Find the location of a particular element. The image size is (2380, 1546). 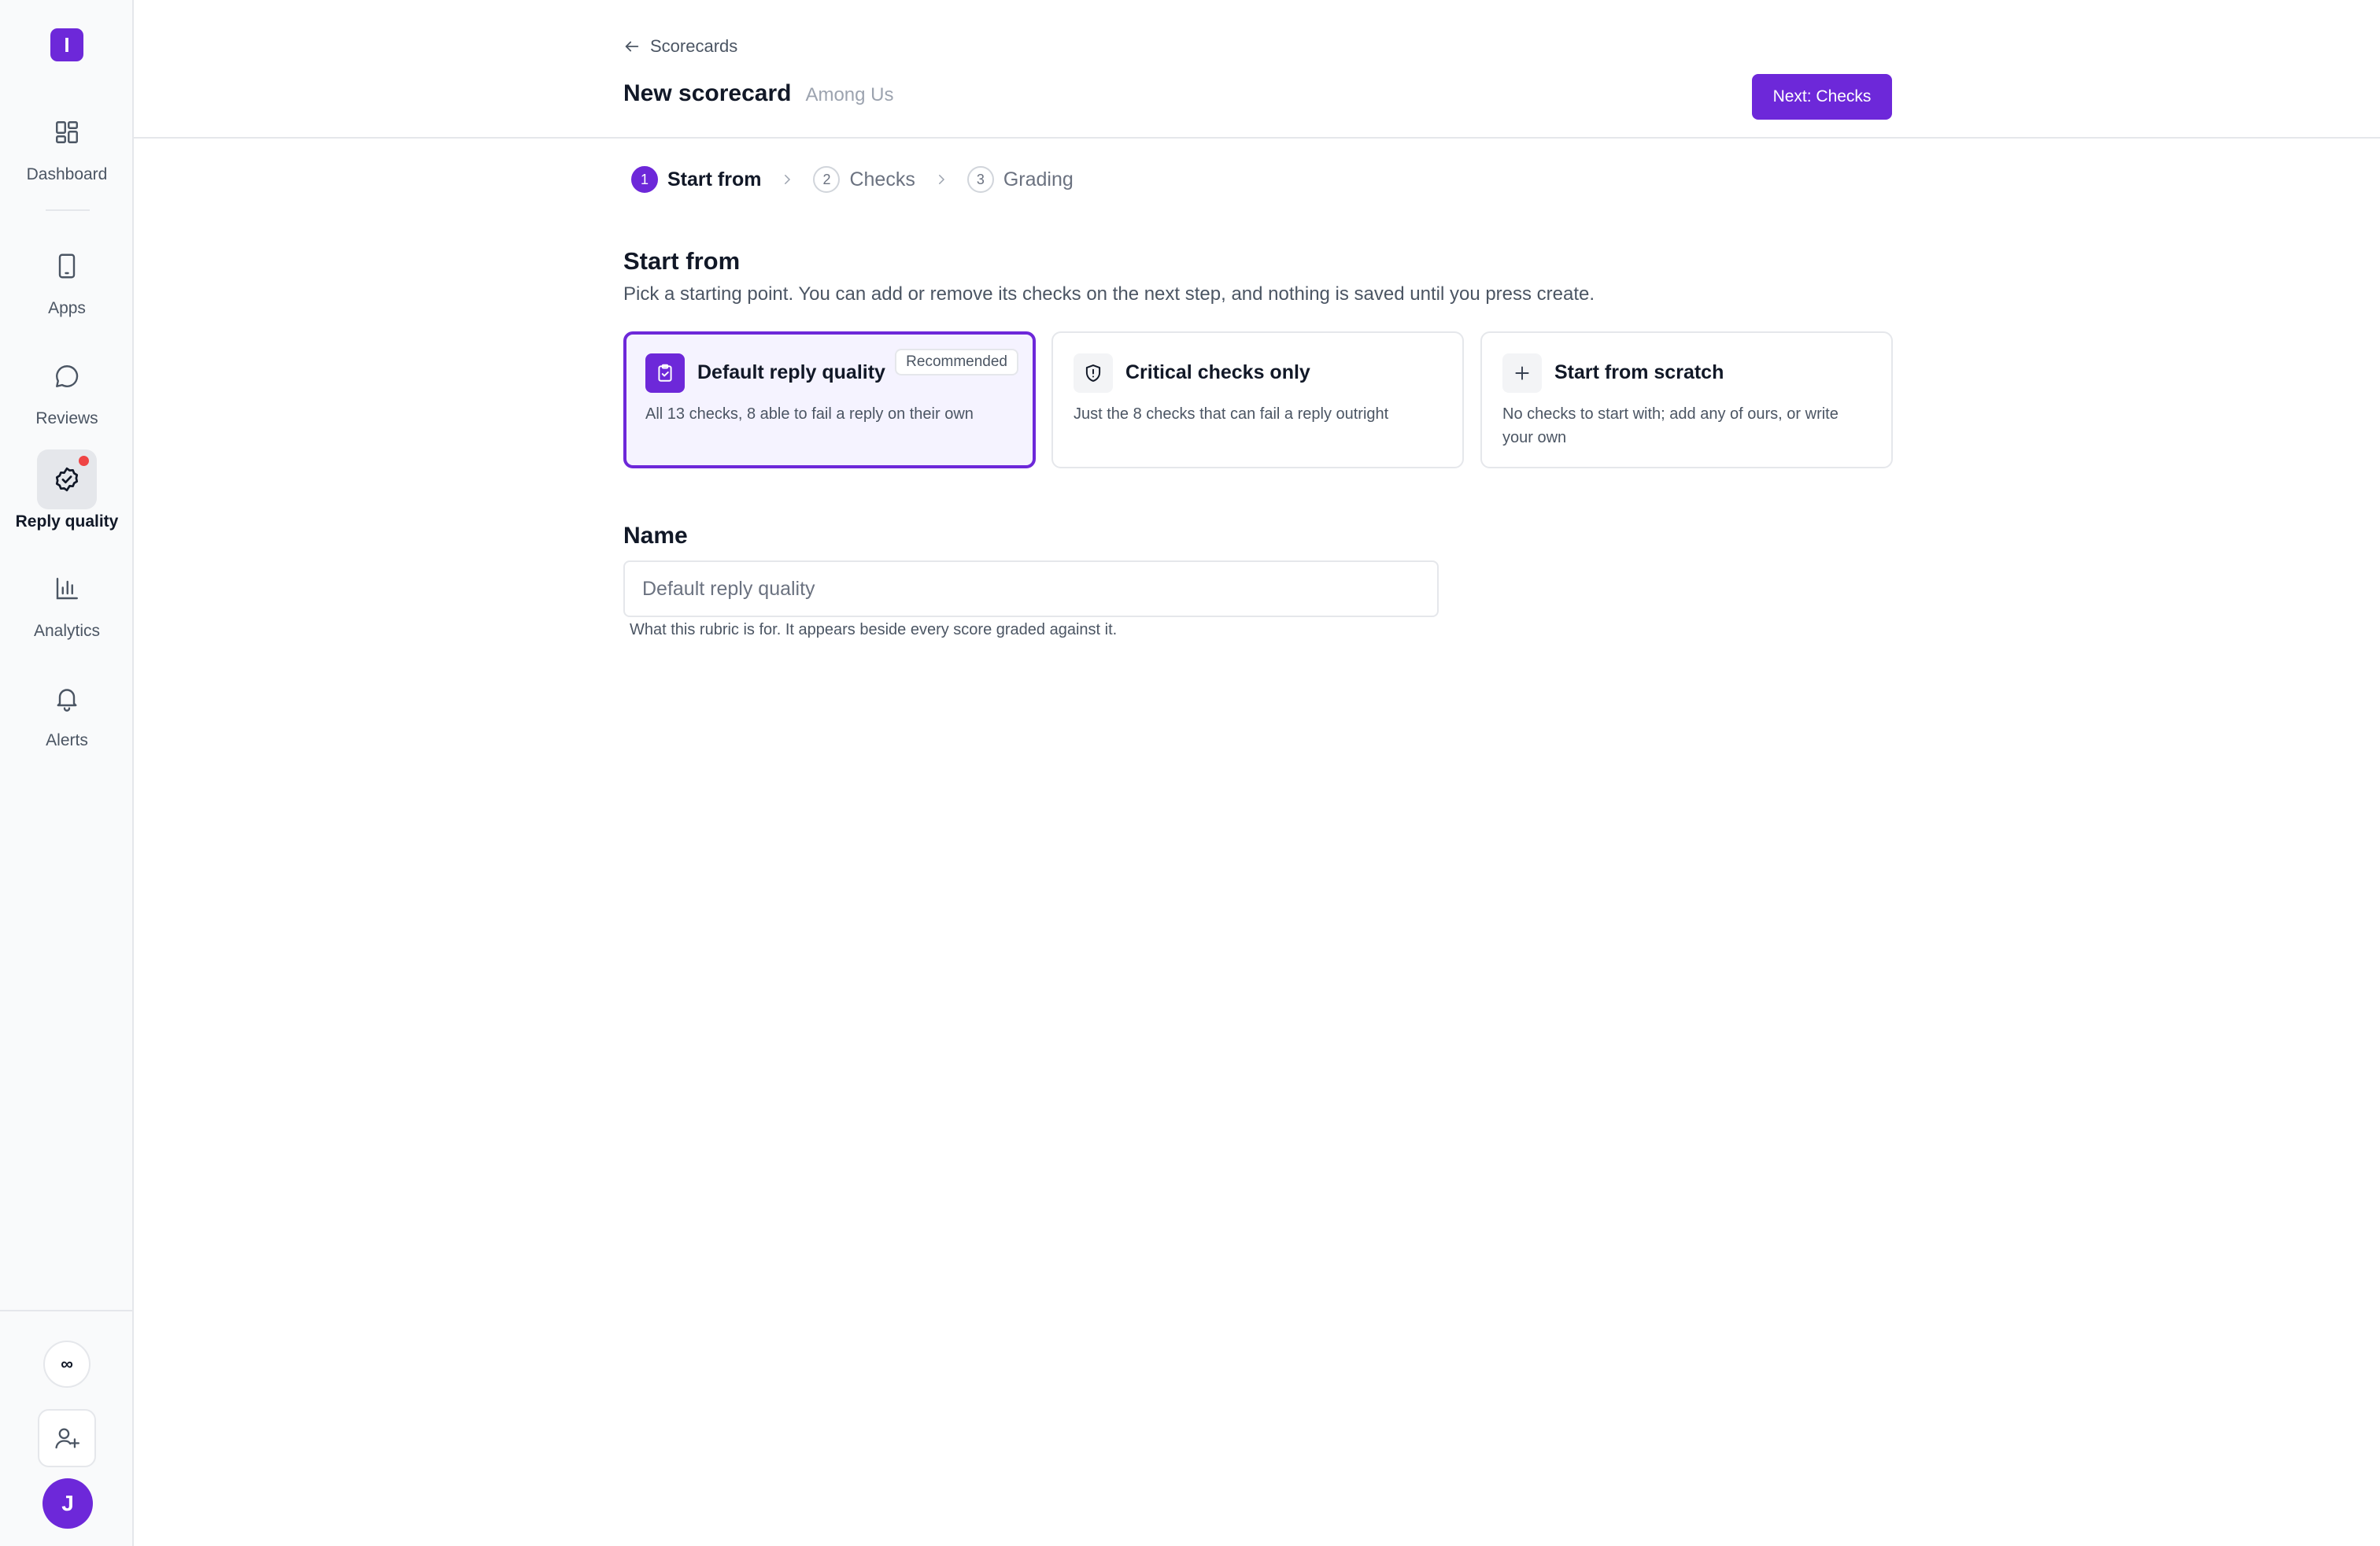

step-number: 3 is located at coordinates (980, 180).